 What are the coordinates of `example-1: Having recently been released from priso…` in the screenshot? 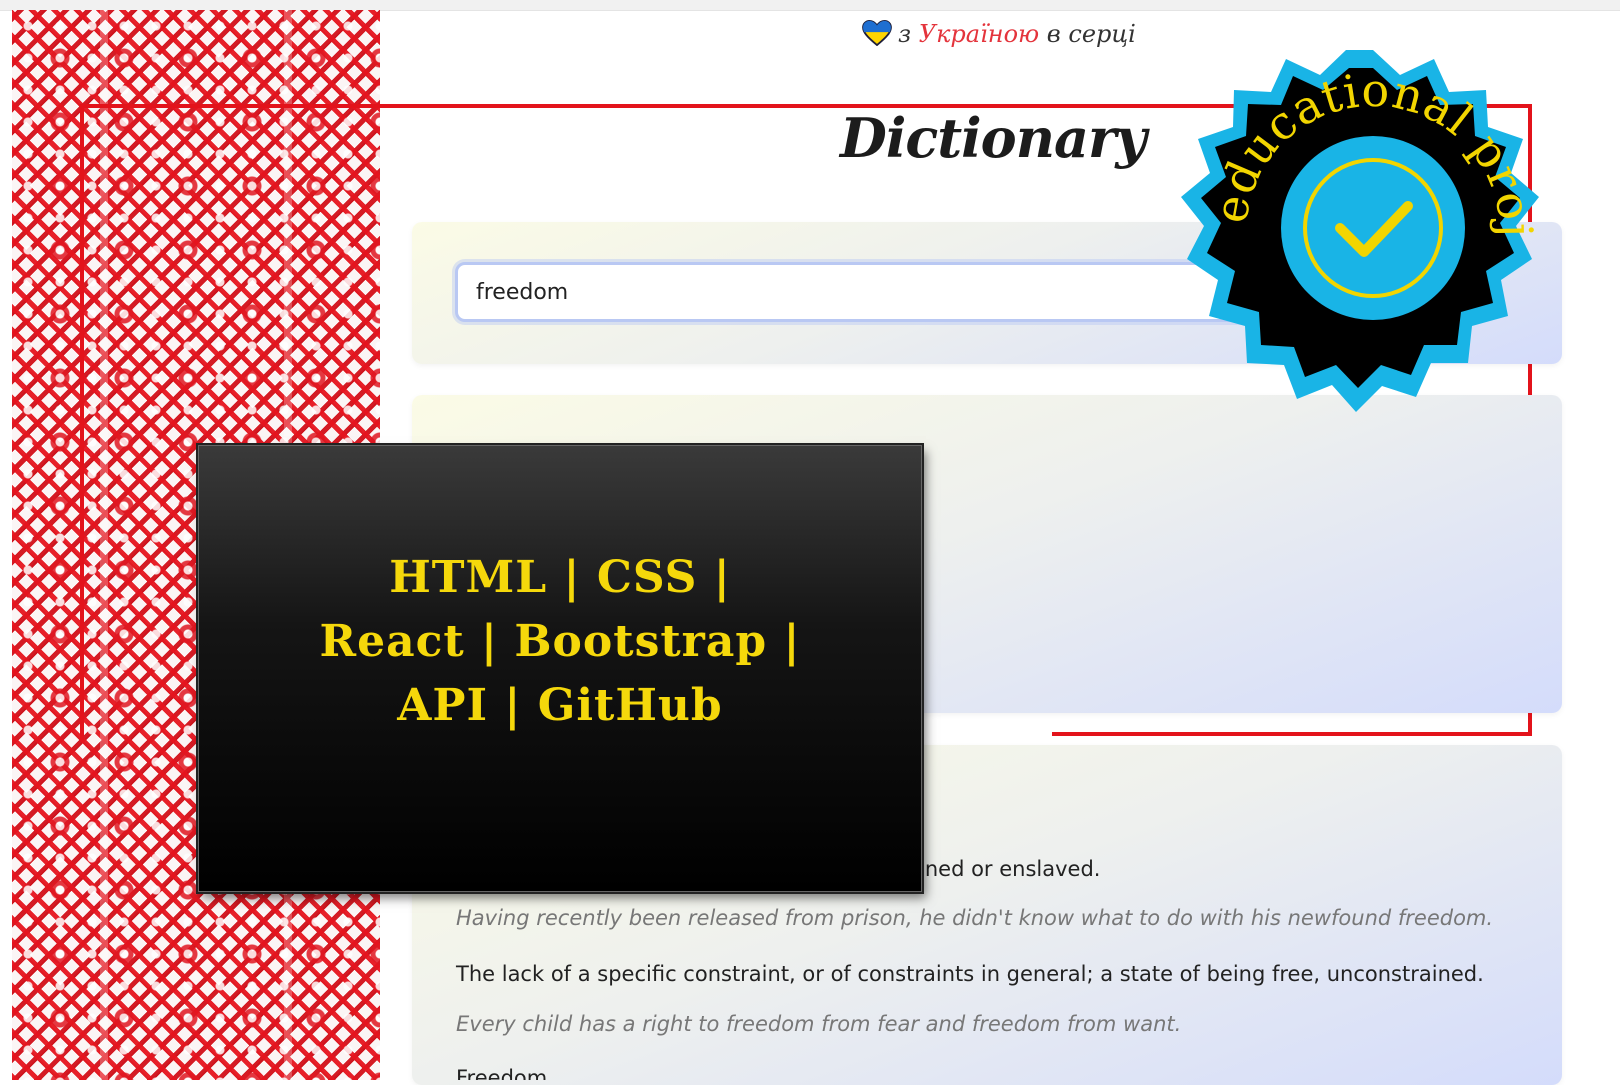 It's located at (975, 918).